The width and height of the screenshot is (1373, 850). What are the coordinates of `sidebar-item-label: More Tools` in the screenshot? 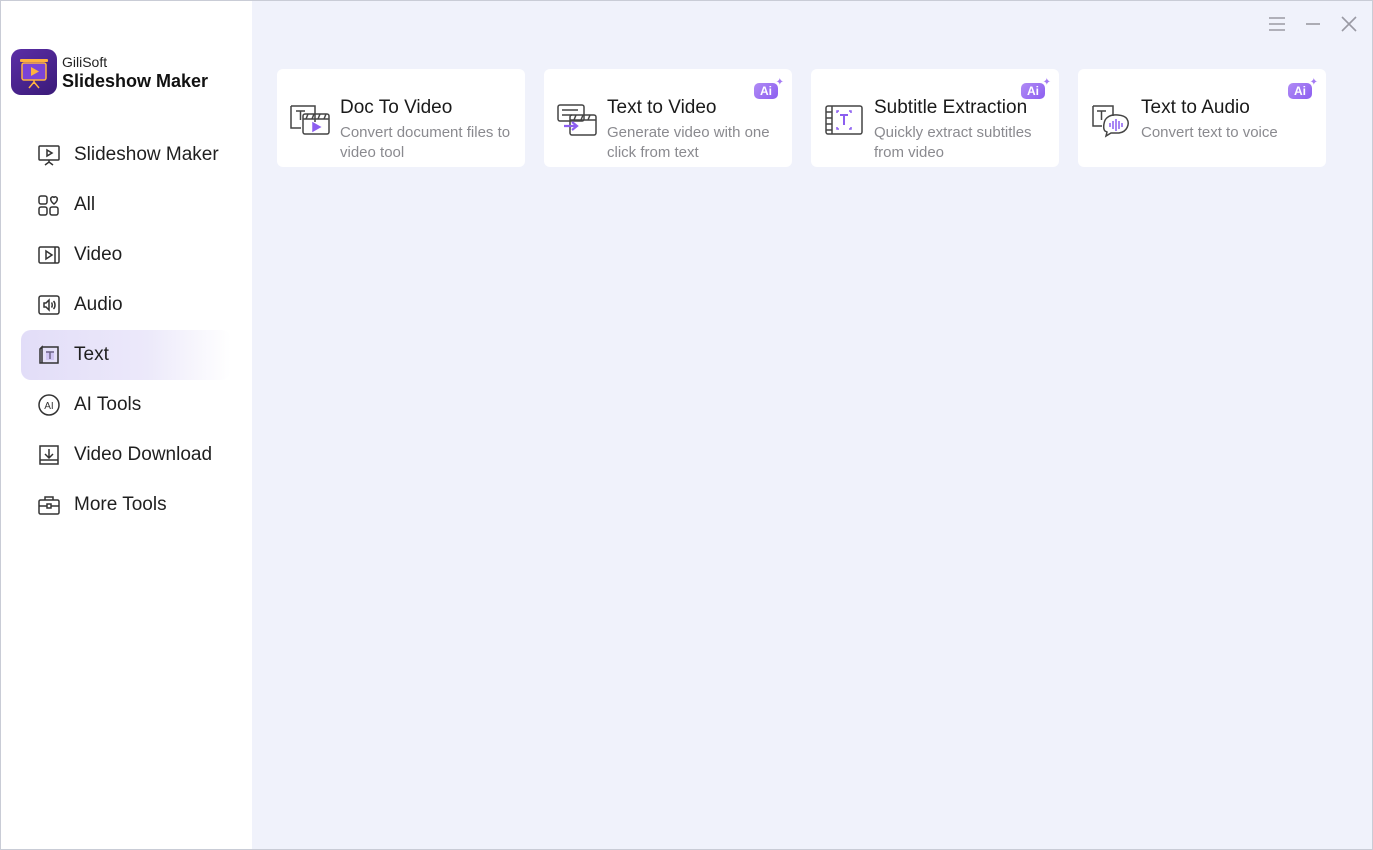 It's located at (120, 504).